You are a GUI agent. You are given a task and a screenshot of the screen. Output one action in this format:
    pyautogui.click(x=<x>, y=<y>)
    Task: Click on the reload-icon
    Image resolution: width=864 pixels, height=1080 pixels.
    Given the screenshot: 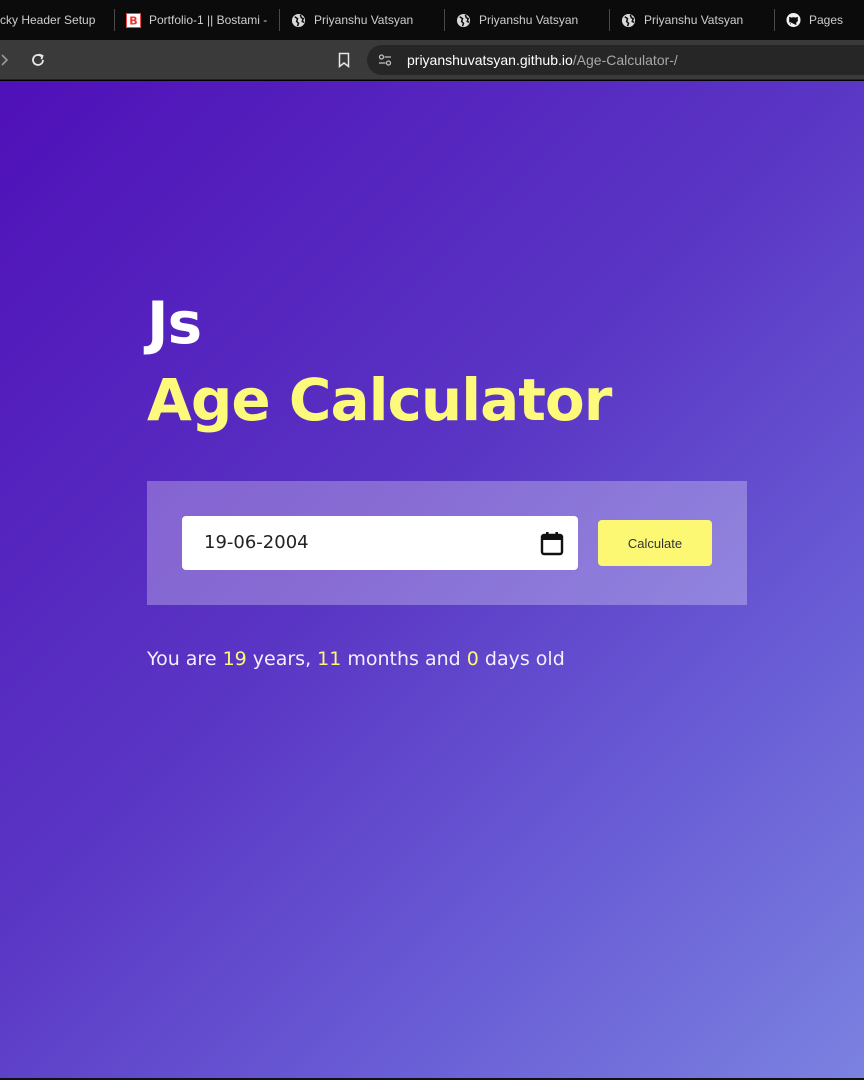 What is the action you would take?
    pyautogui.click(x=38, y=59)
    